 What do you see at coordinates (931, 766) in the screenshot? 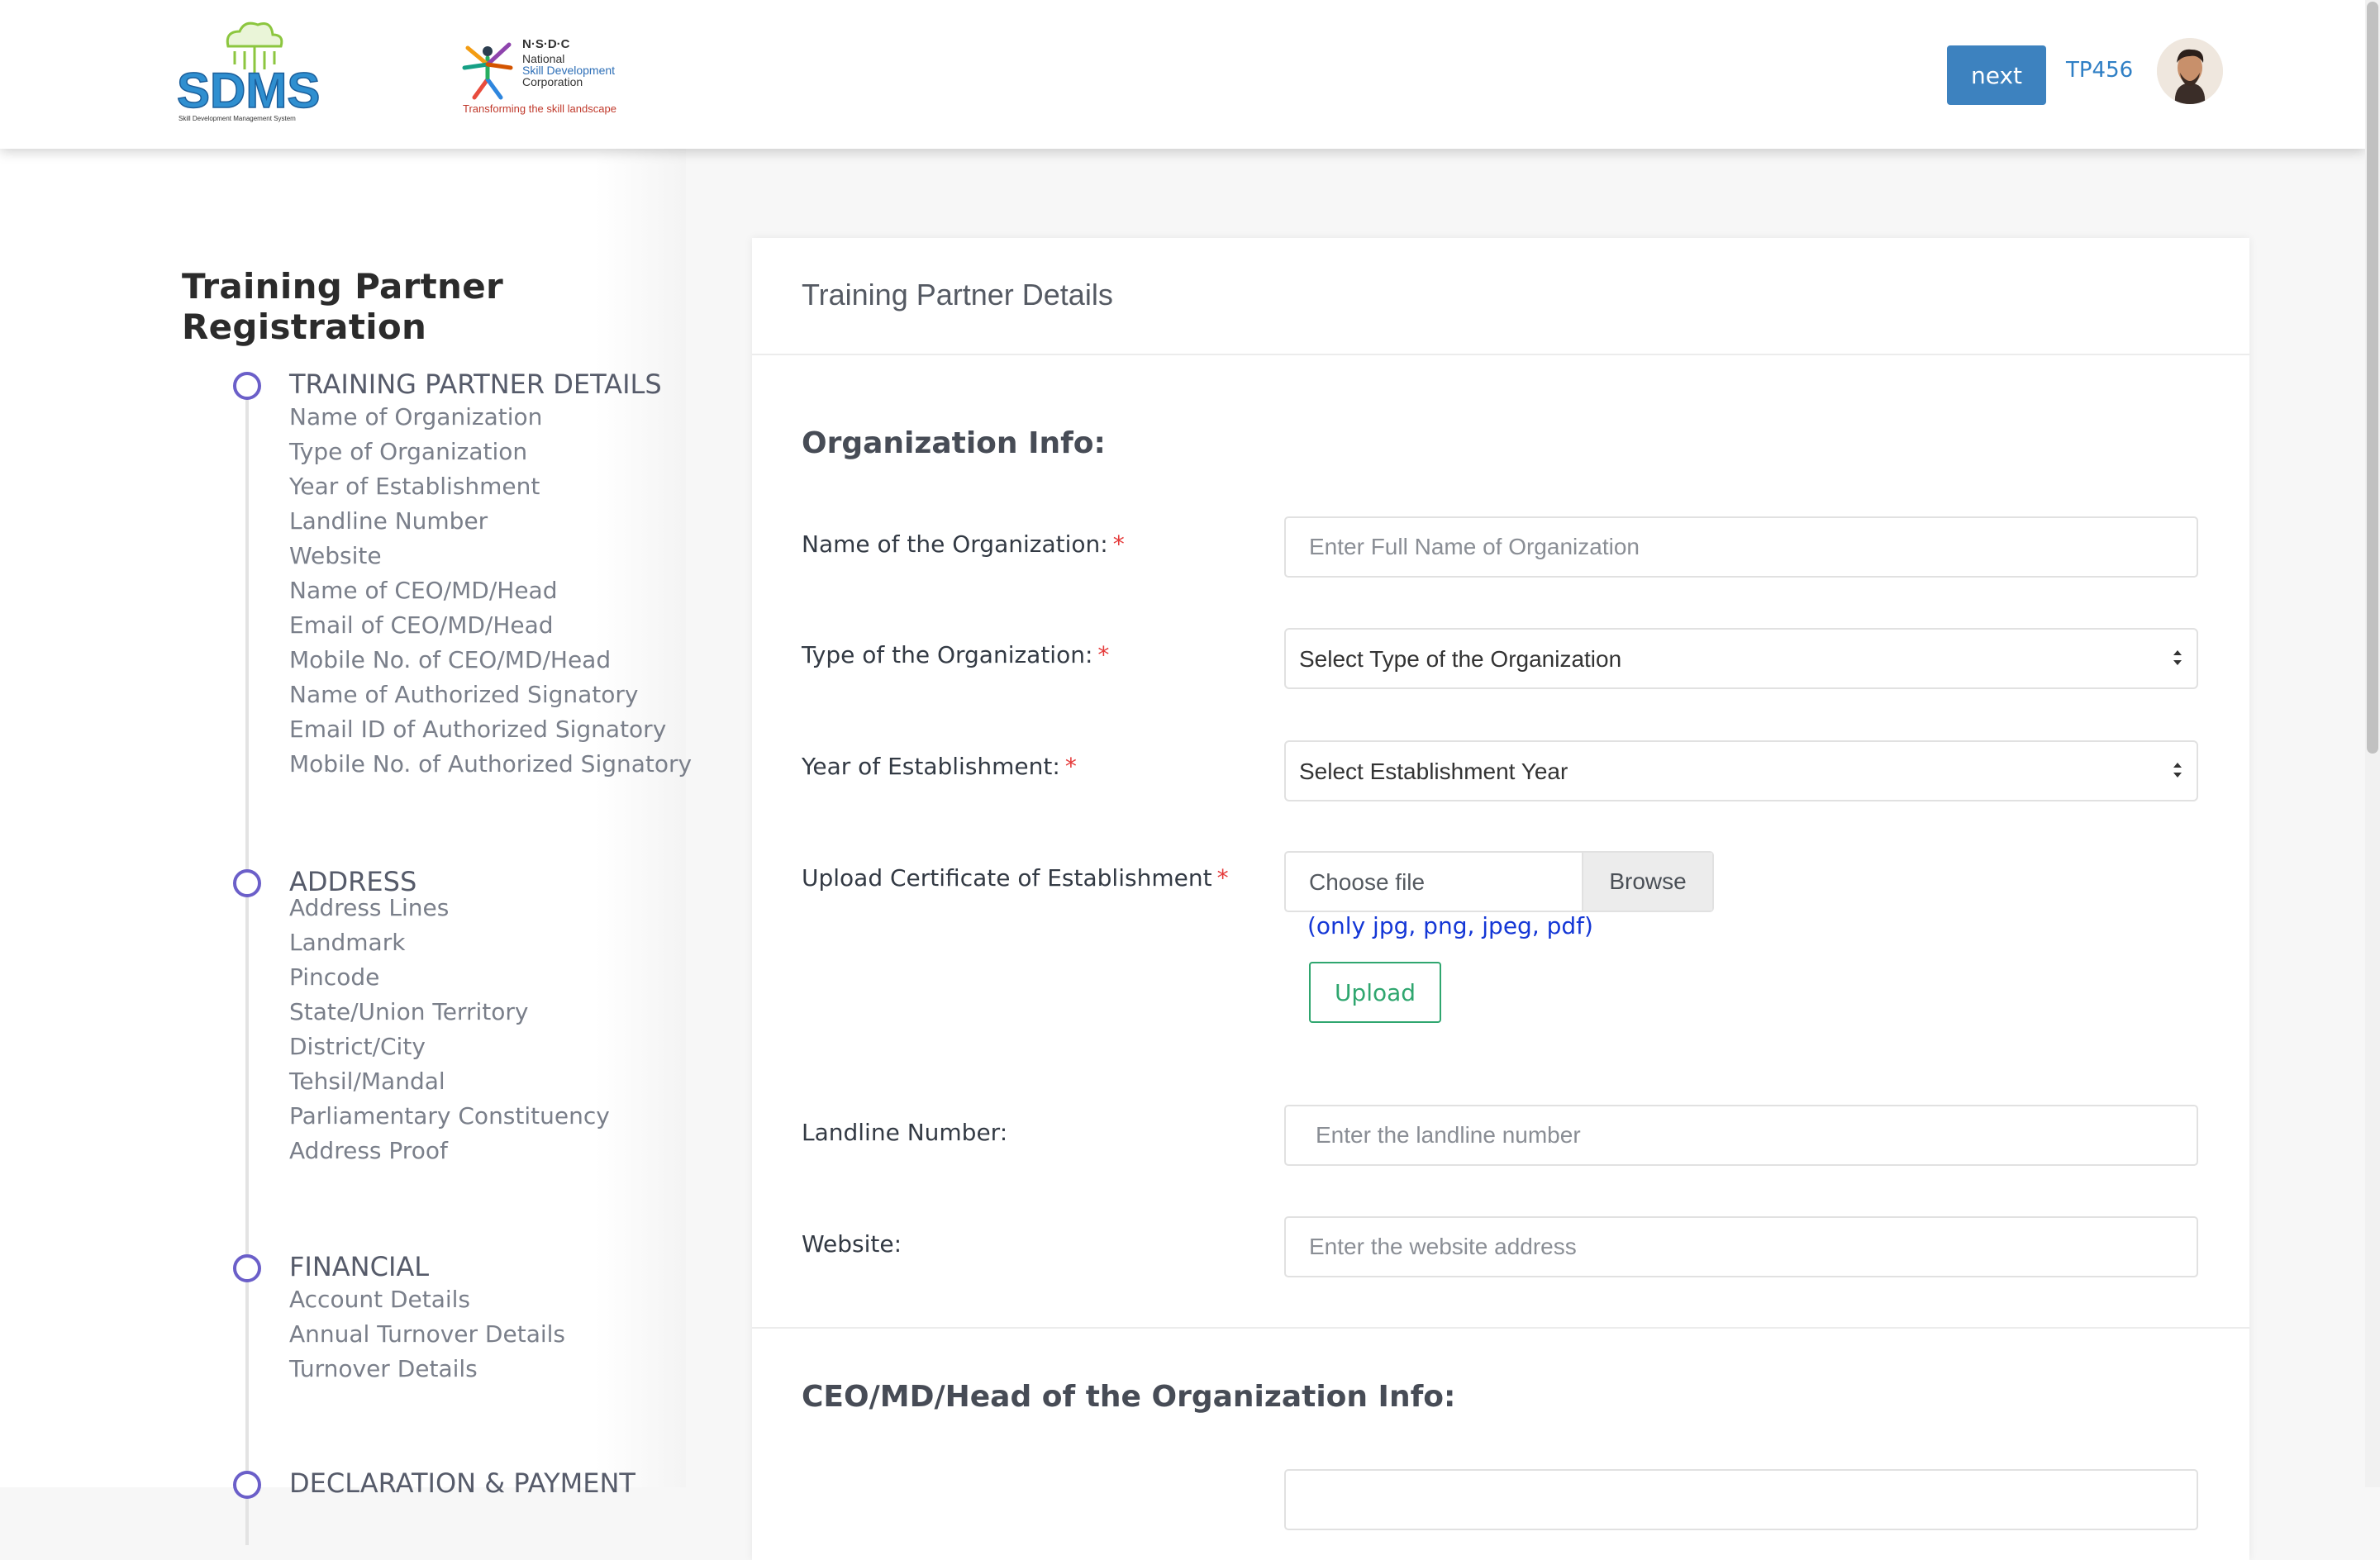
I see `label-text: Year of Establishment:` at bounding box center [931, 766].